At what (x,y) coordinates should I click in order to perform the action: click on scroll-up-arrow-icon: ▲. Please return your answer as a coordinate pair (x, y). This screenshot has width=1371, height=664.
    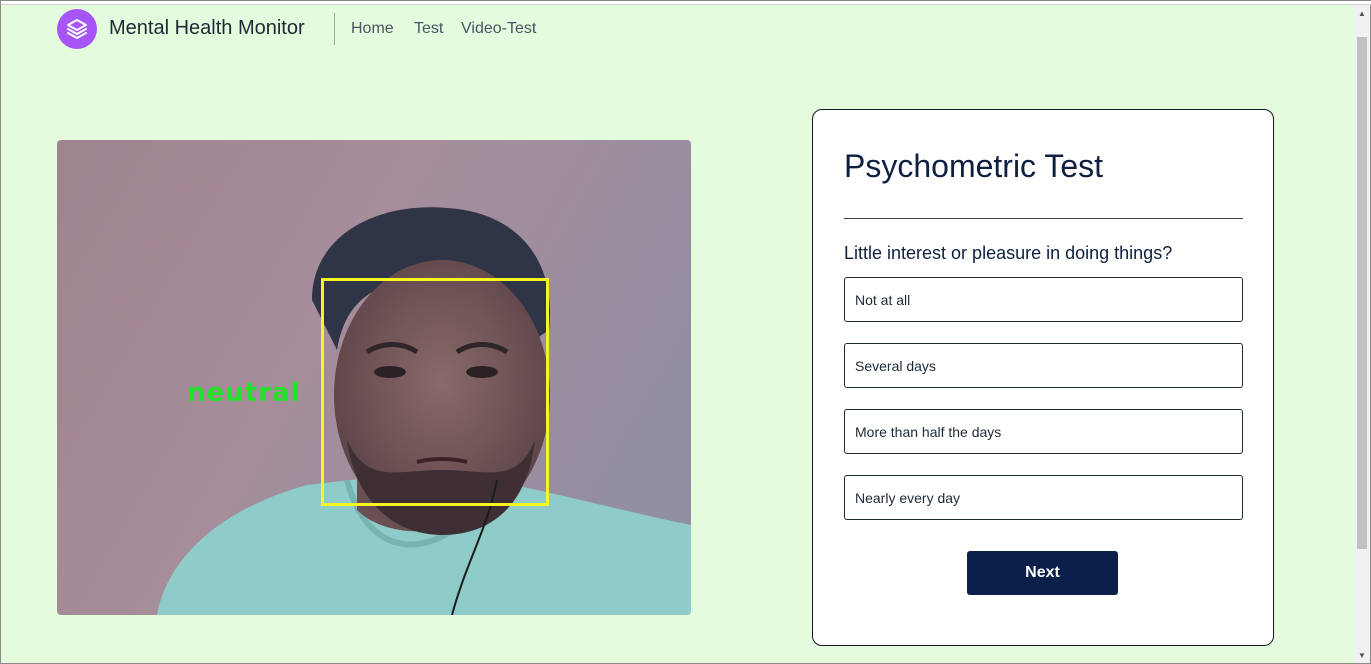
    Looking at the image, I should click on (1362, 13).